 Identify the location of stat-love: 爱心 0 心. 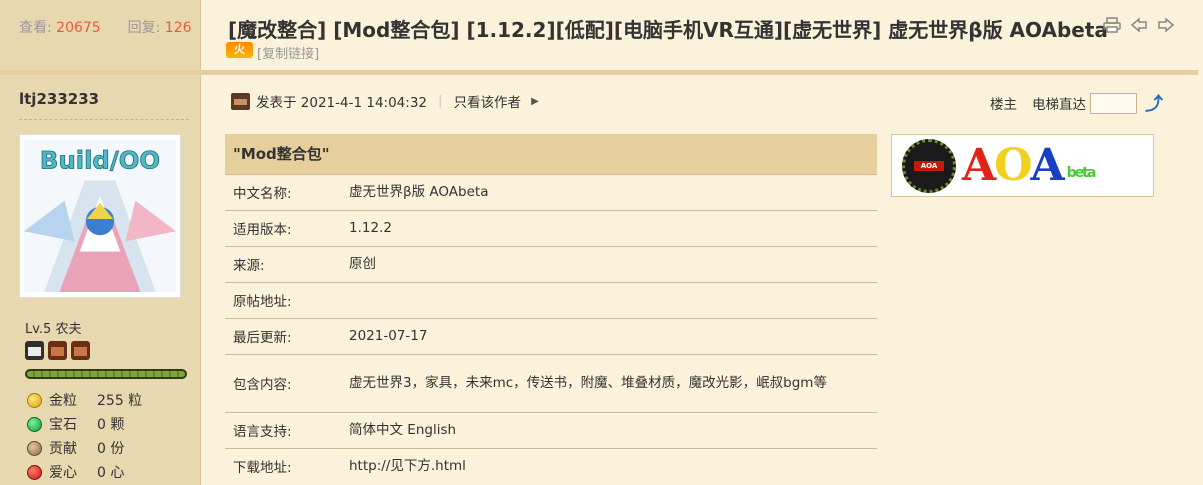
(75, 472).